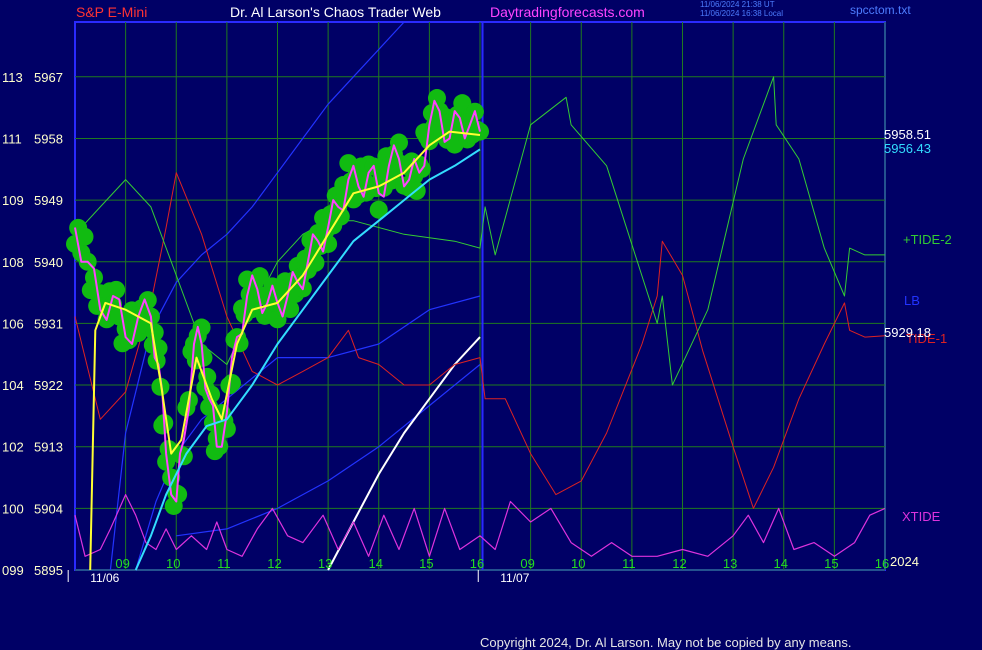  What do you see at coordinates (48, 200) in the screenshot?
I see `y-tick-price: 5949` at bounding box center [48, 200].